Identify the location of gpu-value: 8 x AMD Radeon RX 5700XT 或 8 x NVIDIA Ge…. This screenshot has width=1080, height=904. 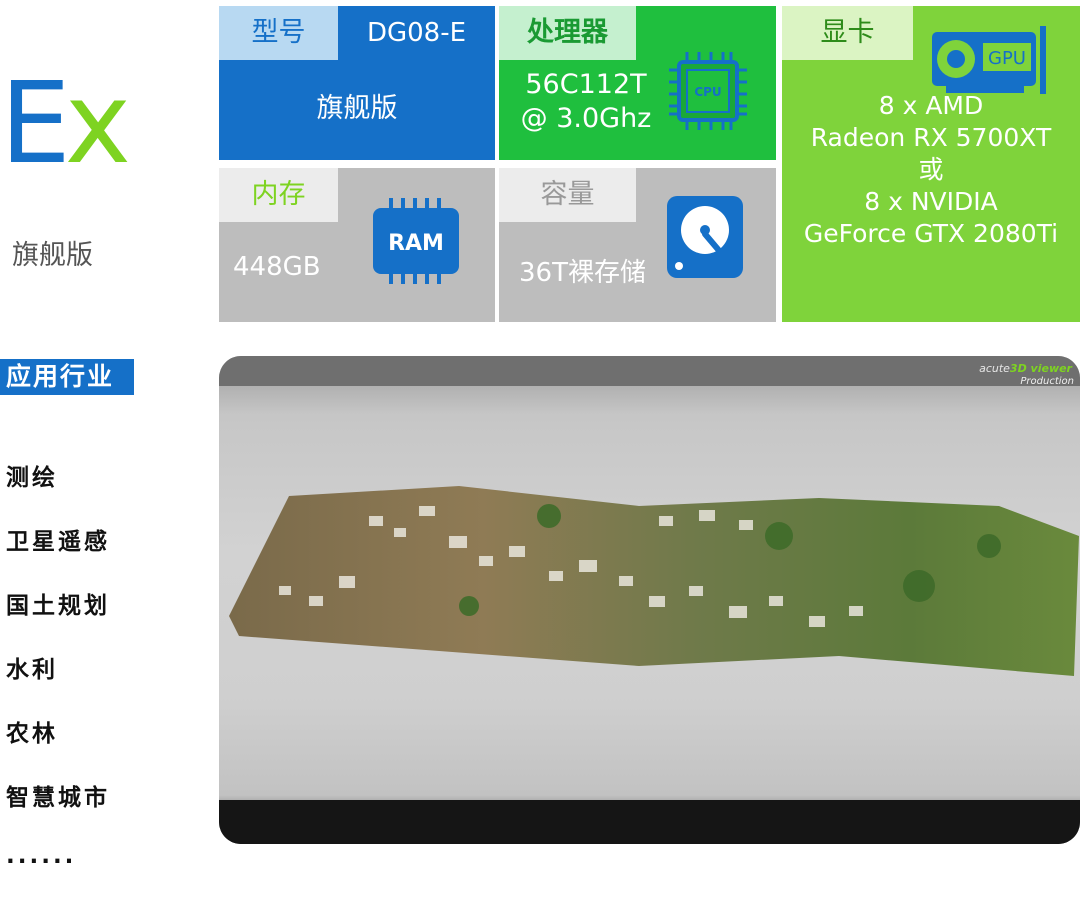
(931, 170).